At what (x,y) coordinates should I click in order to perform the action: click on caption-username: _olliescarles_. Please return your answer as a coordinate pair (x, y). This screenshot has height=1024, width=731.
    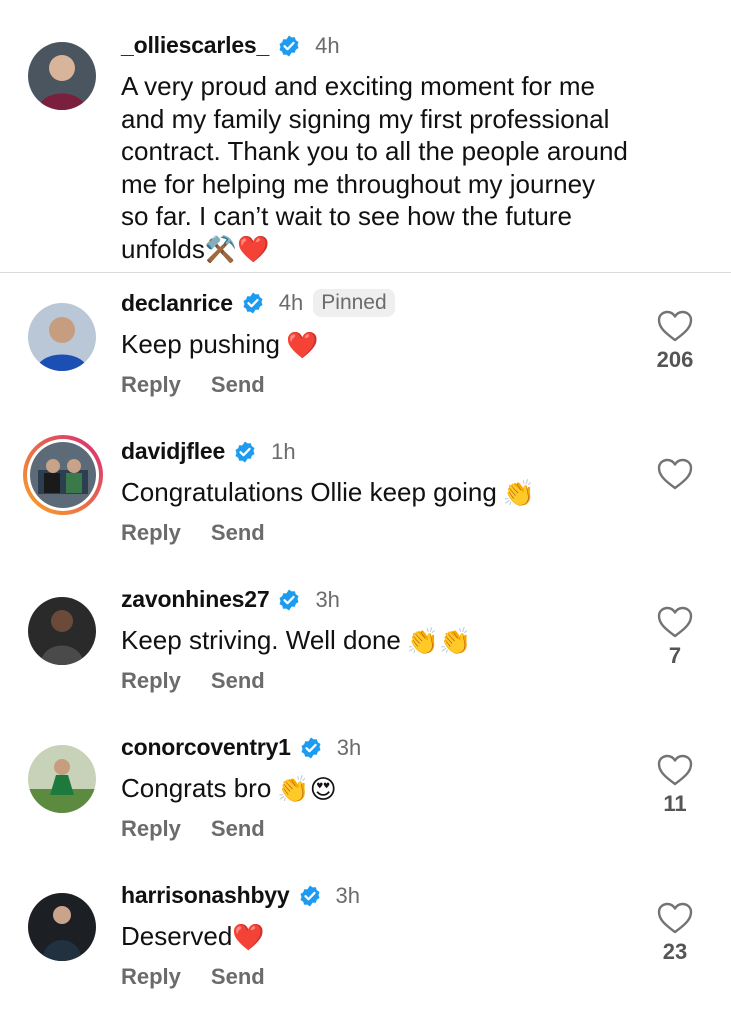
    Looking at the image, I should click on (195, 45).